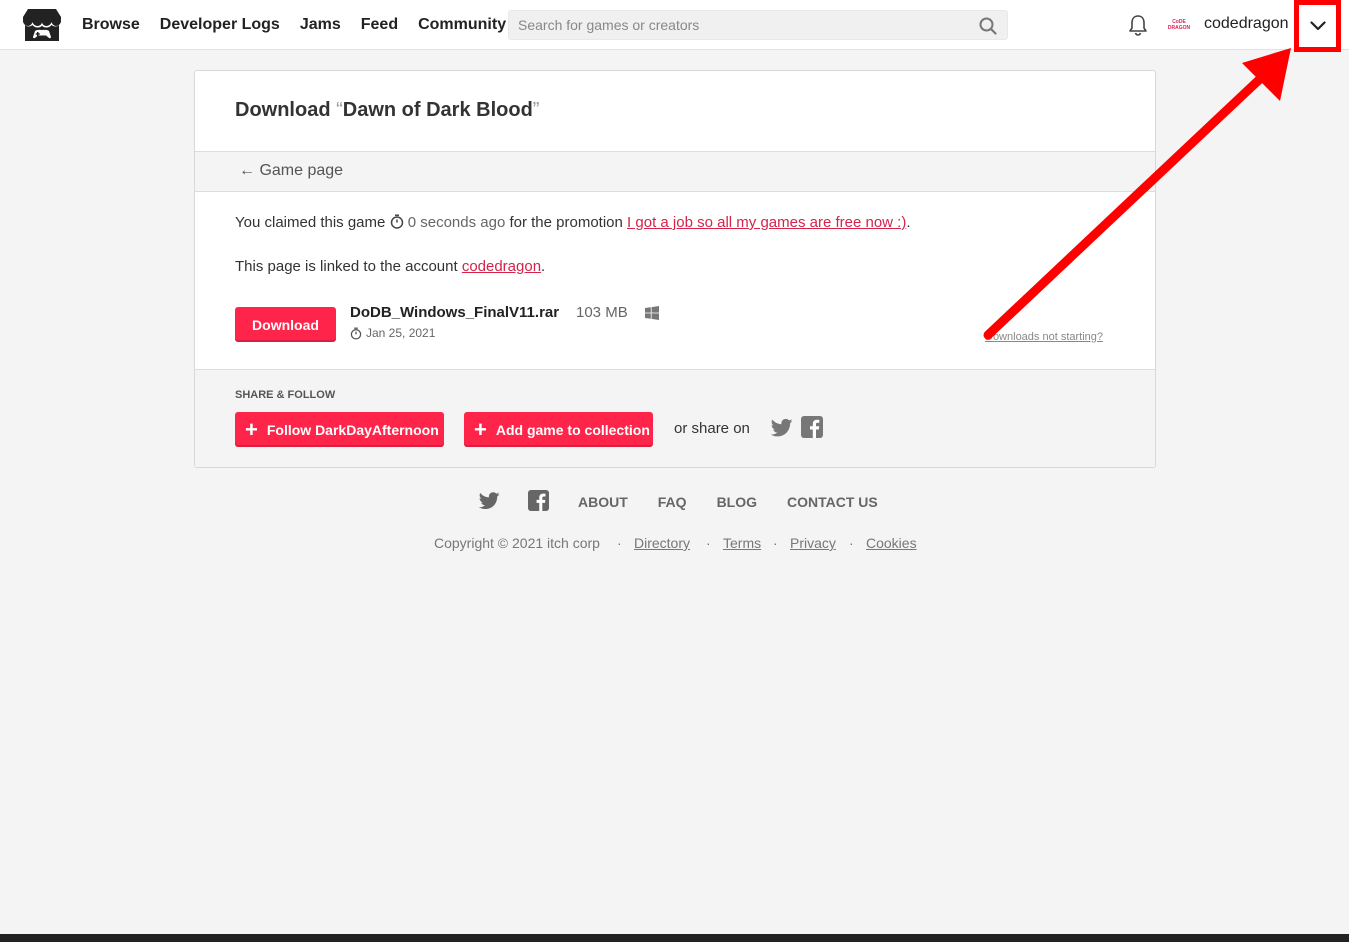  What do you see at coordinates (320, 25) in the screenshot?
I see `nav-jams: Jams` at bounding box center [320, 25].